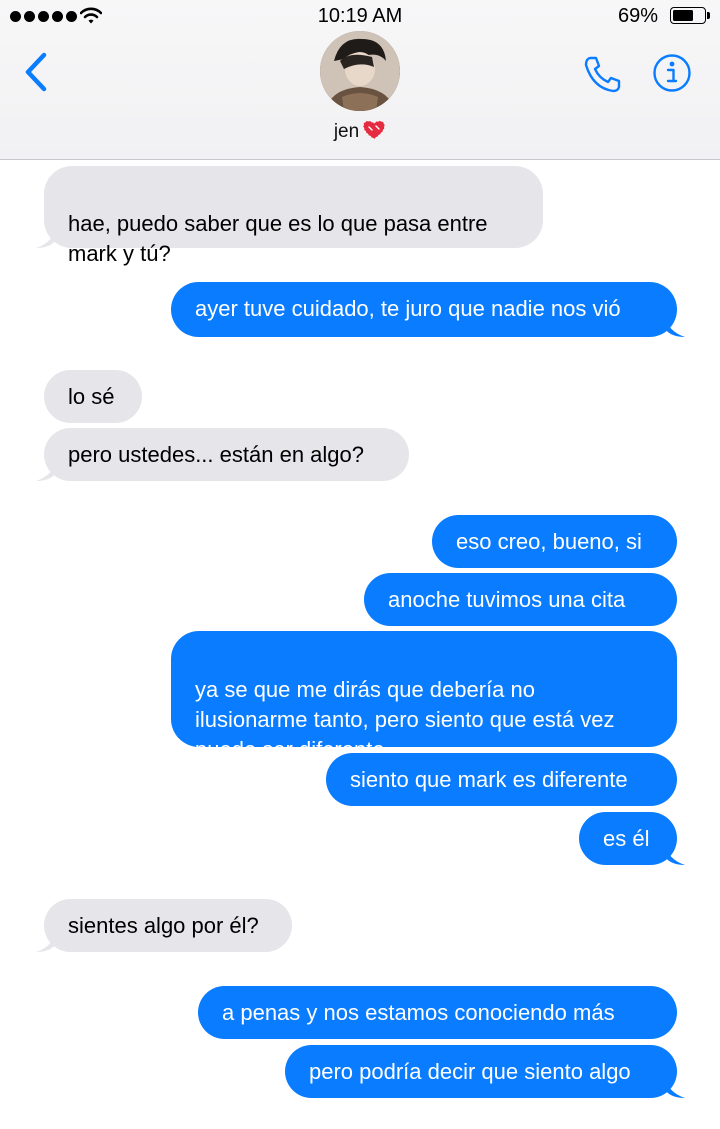 This screenshot has width=720, height=1129. What do you see at coordinates (683, 15) in the screenshot?
I see `battery-level-fill` at bounding box center [683, 15].